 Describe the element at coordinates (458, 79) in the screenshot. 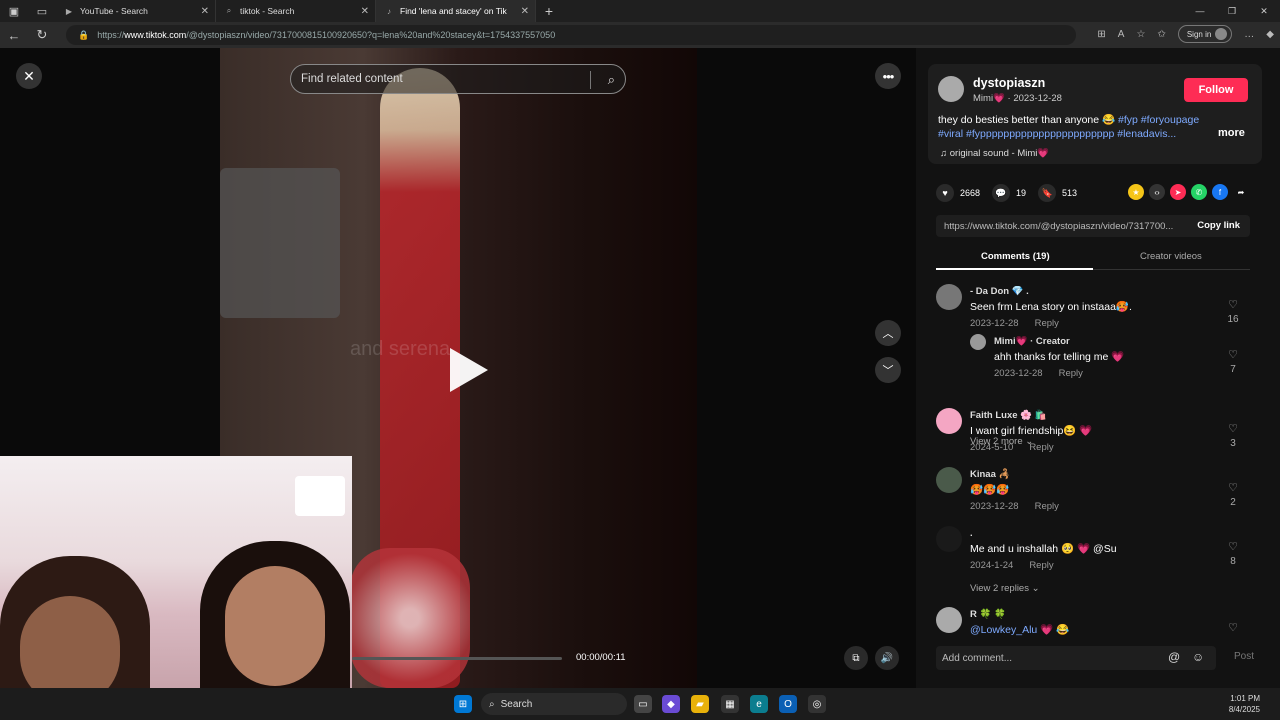

I see `related-search-input: Find related content ⌕` at that location.